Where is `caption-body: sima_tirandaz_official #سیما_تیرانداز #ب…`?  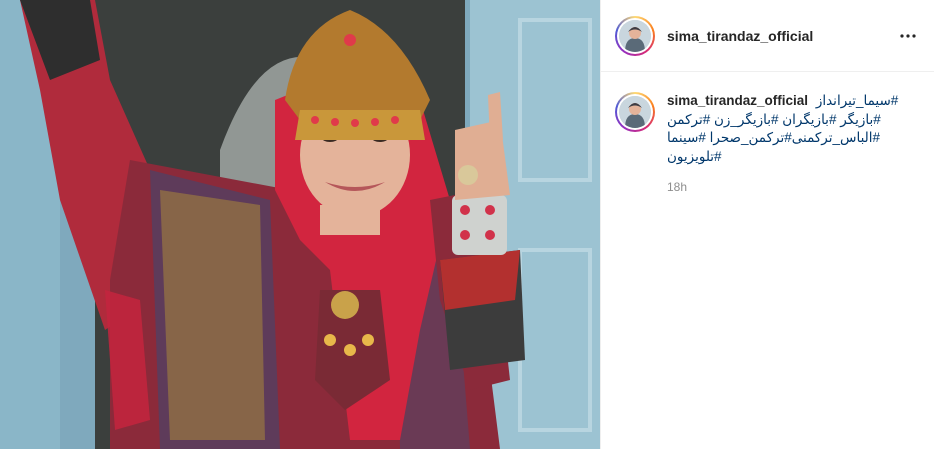
caption-body: sima_tirandaz_official #سیما_تیرانداز #ب… is located at coordinates (793, 143).